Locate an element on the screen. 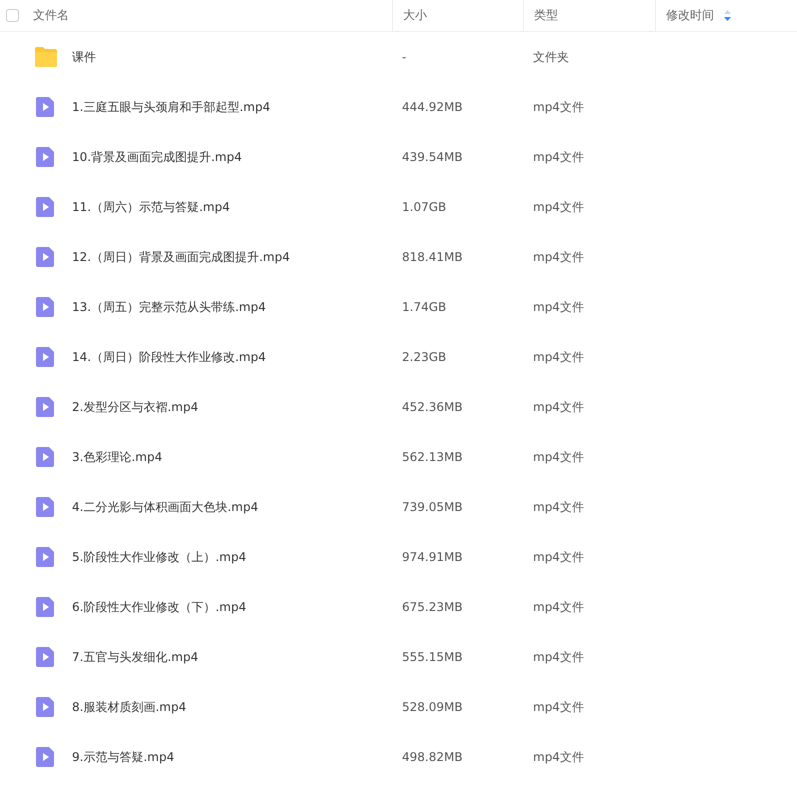 The image size is (797, 792). file-size: 444.92MB is located at coordinates (432, 107).